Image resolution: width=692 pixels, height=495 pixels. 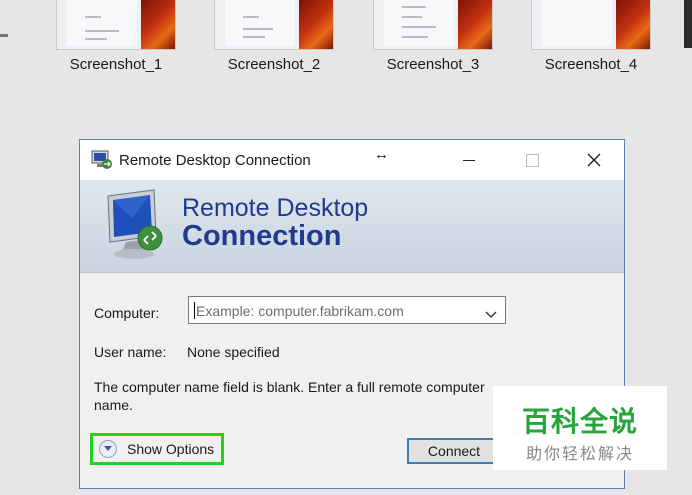 What do you see at coordinates (579, 421) in the screenshot?
I see `watermark-title: 百科全说` at bounding box center [579, 421].